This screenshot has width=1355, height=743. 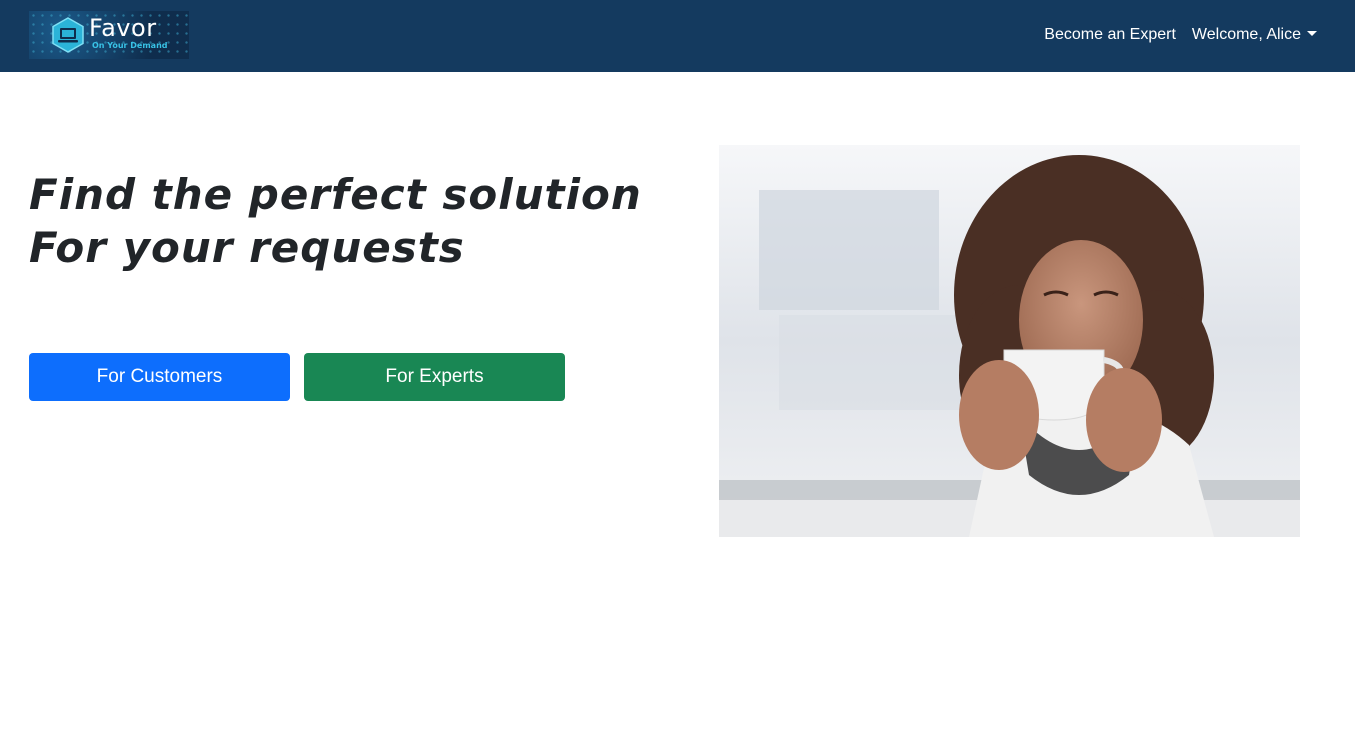 What do you see at coordinates (247, 247) in the screenshot?
I see `hero-headline-line2: For your requests` at bounding box center [247, 247].